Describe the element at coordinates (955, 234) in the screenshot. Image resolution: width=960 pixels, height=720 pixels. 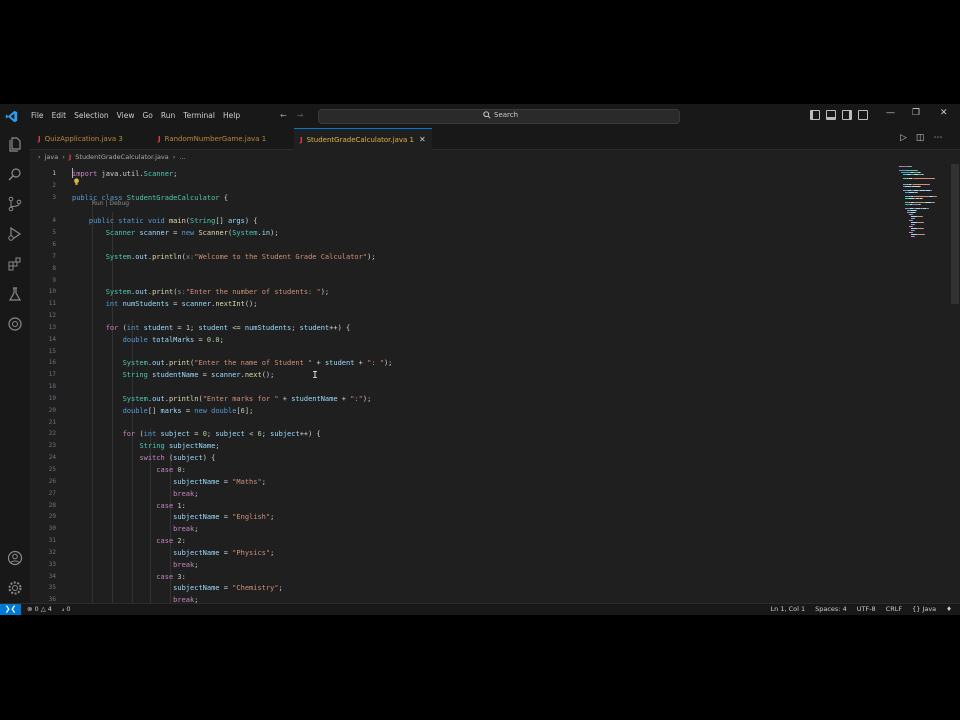
I see `vertical-scrollbar` at that location.